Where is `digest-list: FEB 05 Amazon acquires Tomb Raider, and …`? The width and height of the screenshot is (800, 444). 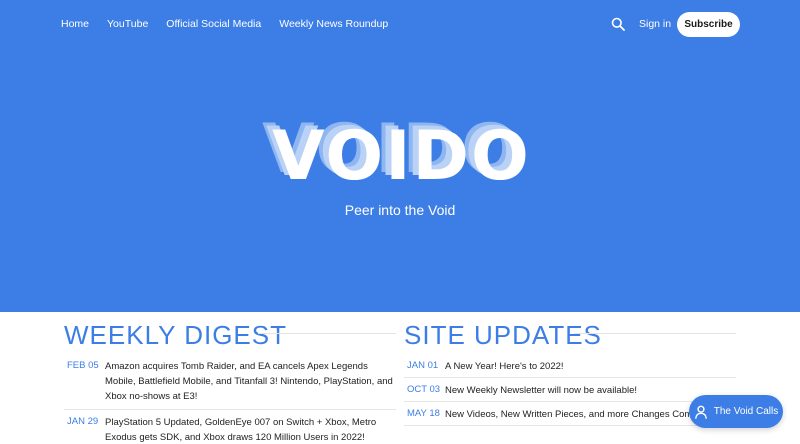
digest-list: FEB 05 Amazon acquires Tomb Raider, and … is located at coordinates (230, 399).